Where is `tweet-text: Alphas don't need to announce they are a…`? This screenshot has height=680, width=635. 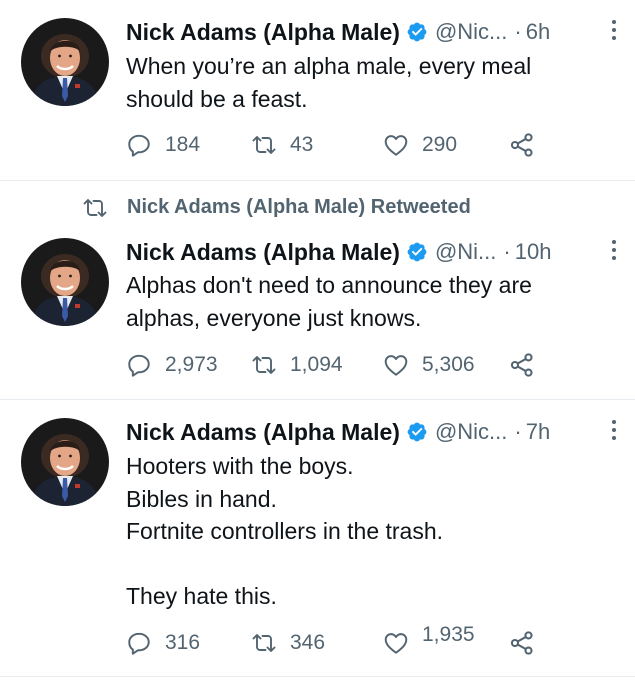 tweet-text: Alphas don't need to announce they are a… is located at coordinates (370, 301).